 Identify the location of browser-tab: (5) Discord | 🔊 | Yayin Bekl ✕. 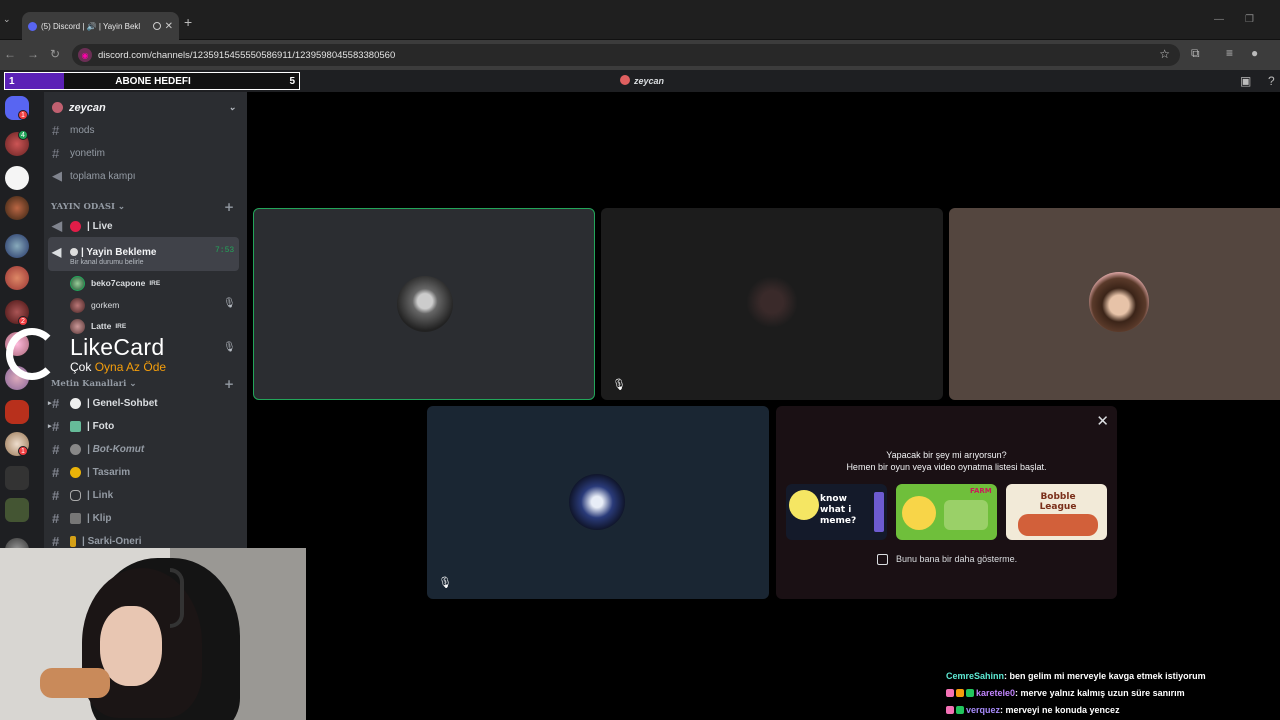
(100, 26).